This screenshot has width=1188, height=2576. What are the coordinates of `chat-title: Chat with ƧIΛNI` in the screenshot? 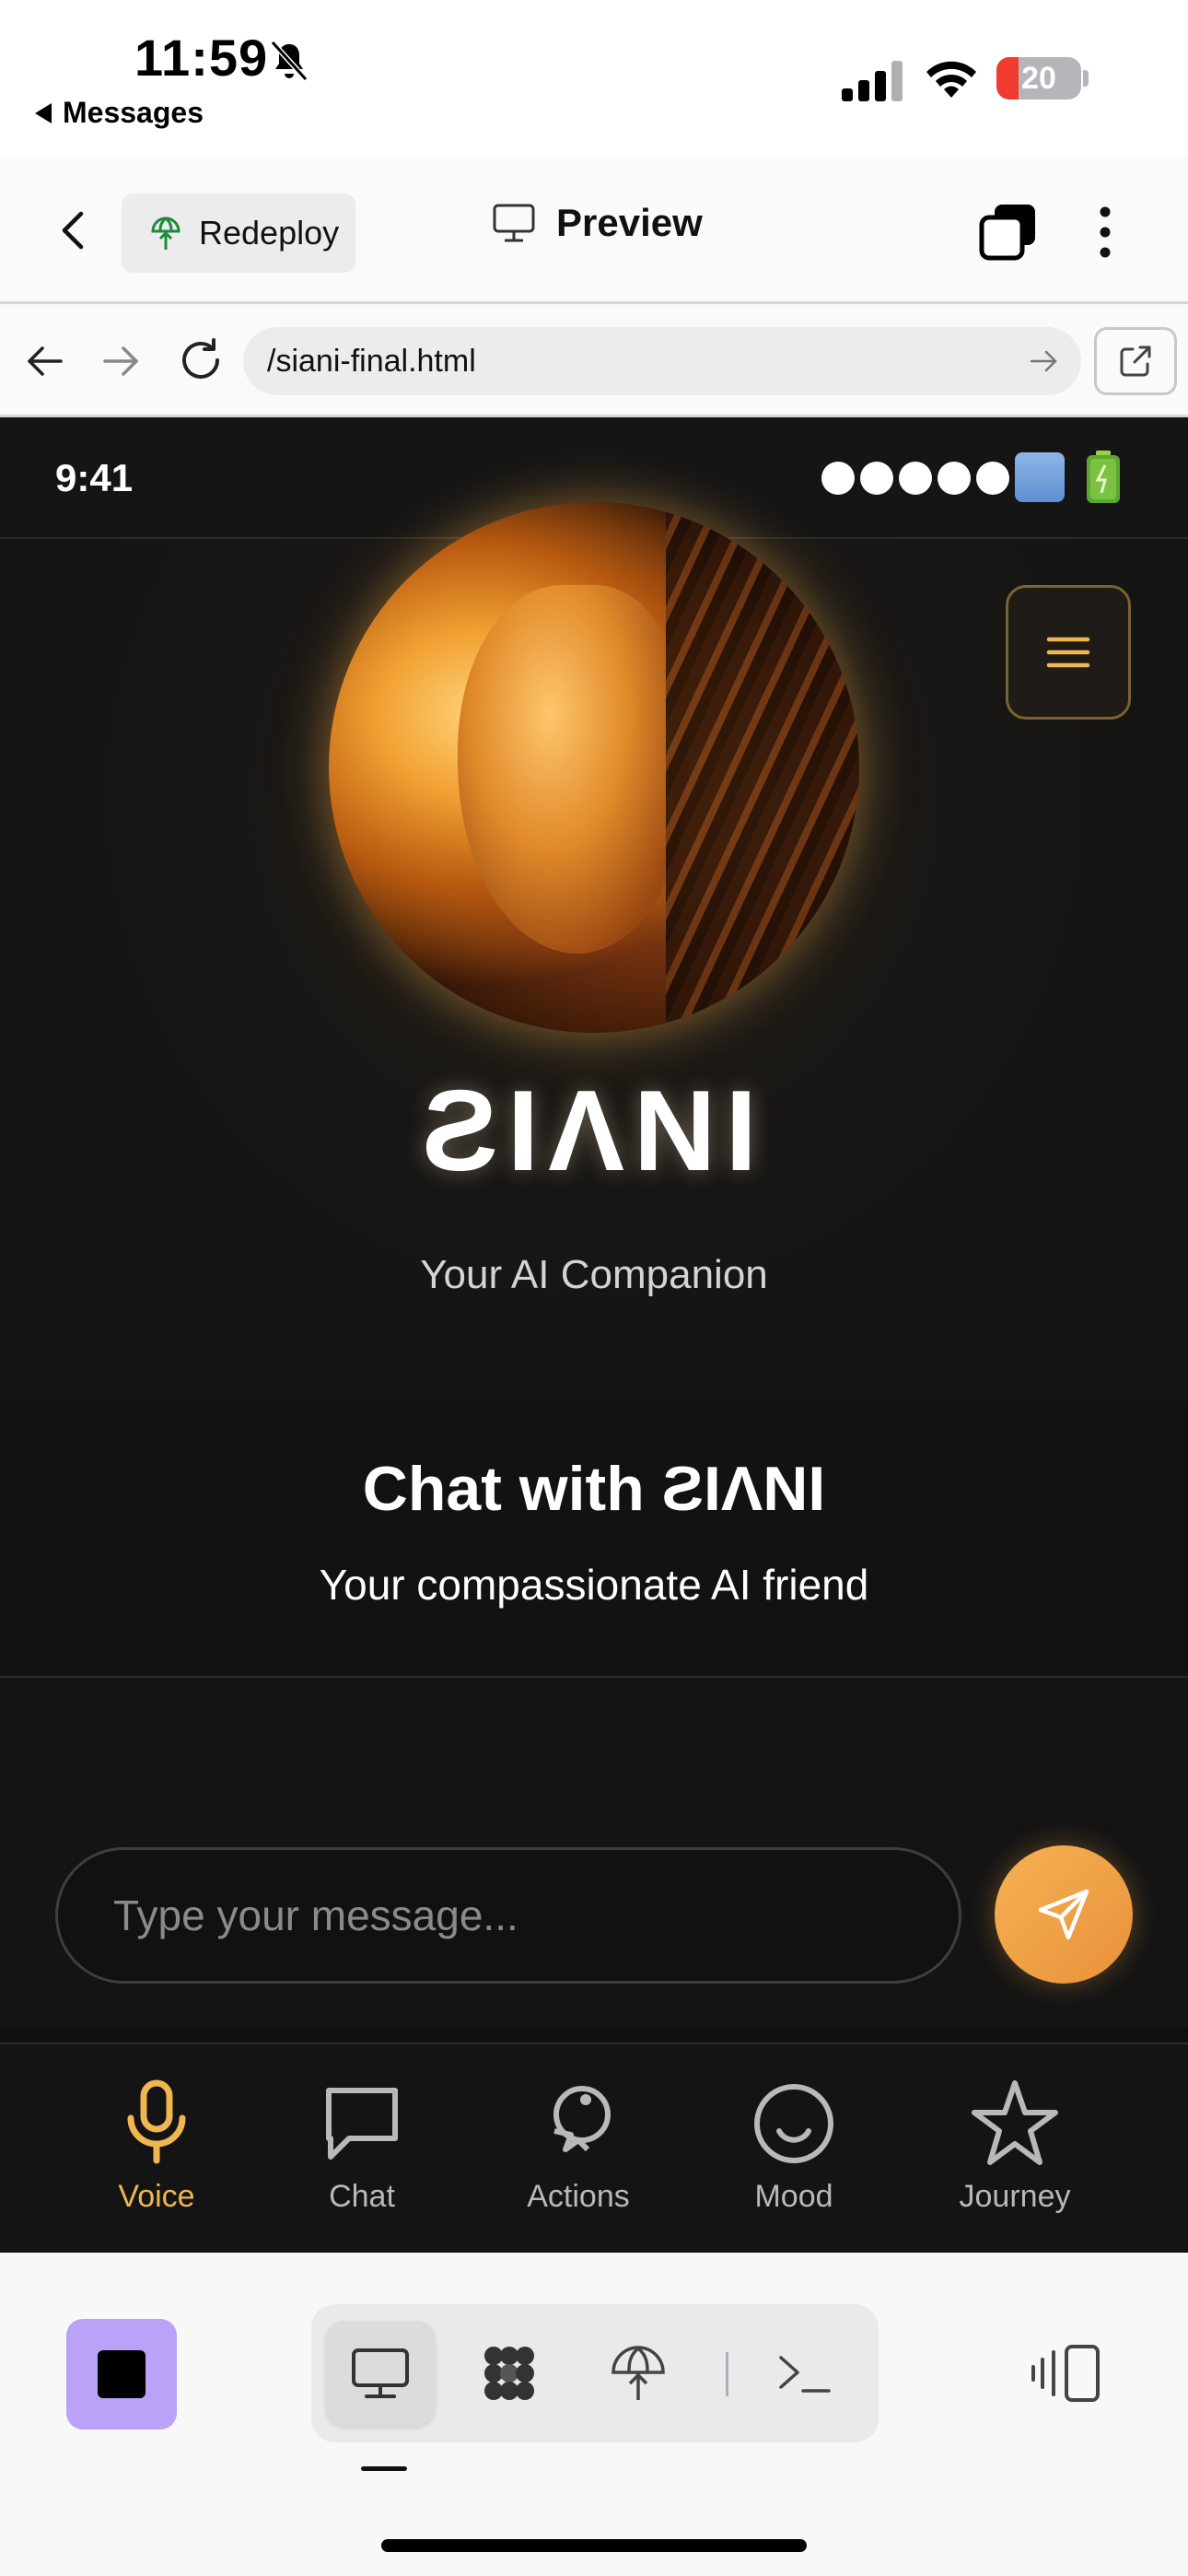 It's located at (594, 1489).